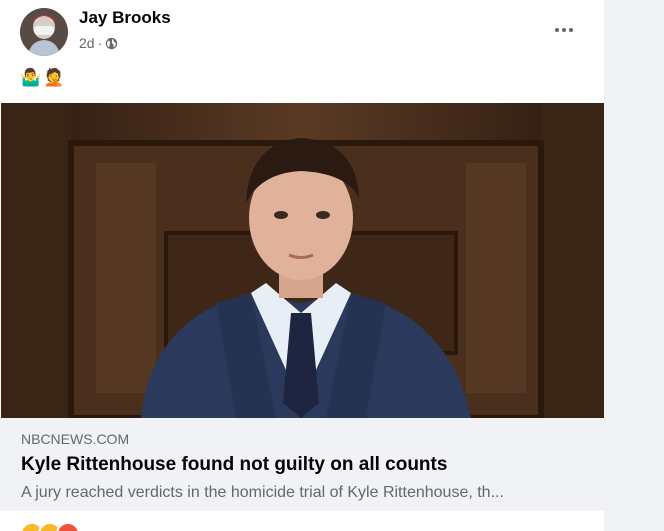 The height and width of the screenshot is (531, 664). I want to click on author-avatar, so click(44, 32).